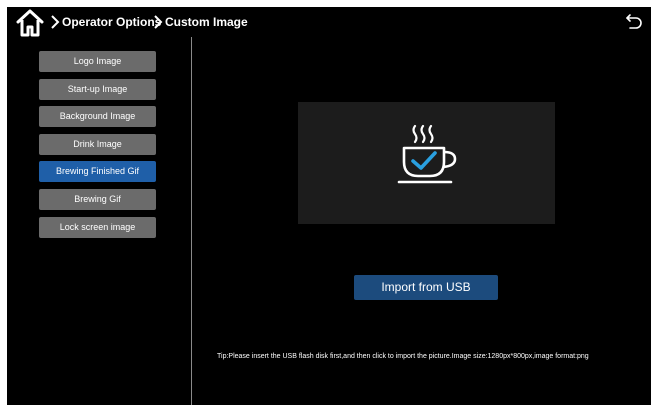 This screenshot has width=657, height=405. Describe the element at coordinates (111, 22) in the screenshot. I see `breadcrumb-operator-options: Operator Options` at that location.